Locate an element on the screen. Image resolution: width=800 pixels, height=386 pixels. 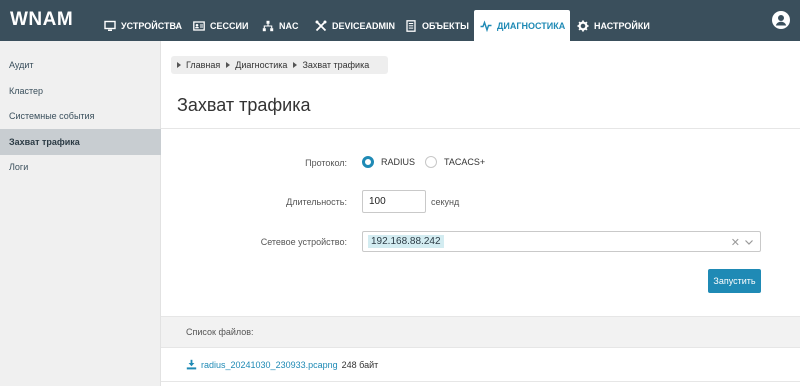
sidebar-item-logs: Логи is located at coordinates (80, 167).